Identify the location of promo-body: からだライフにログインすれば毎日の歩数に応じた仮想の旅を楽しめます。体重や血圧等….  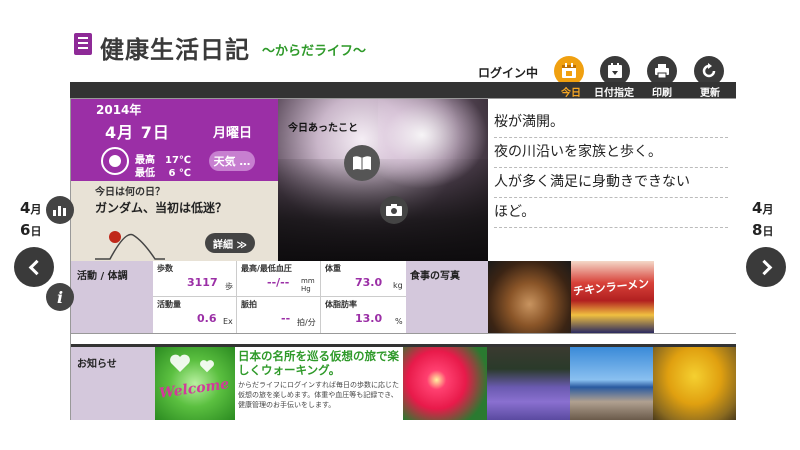
(318, 395).